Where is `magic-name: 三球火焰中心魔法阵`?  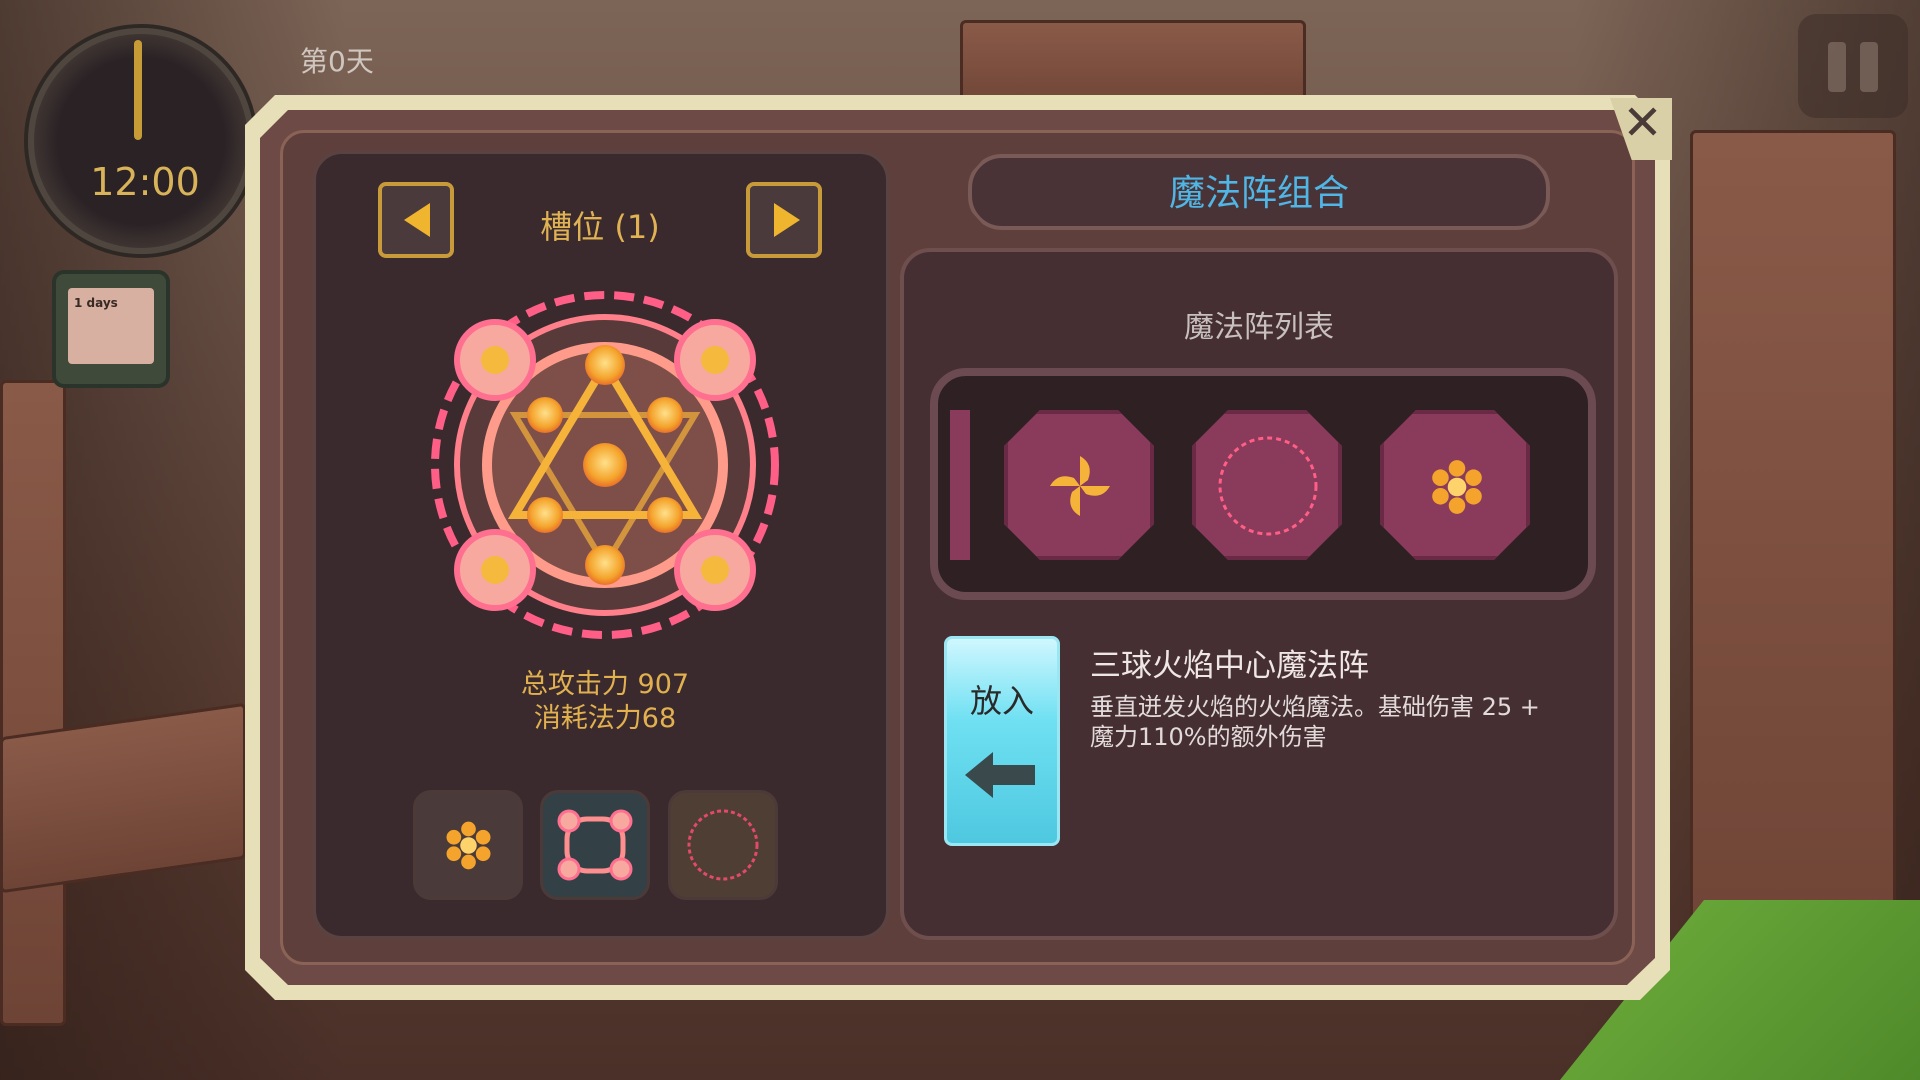
magic-name: 三球火焰中心魔法阵 is located at coordinates (1229, 666).